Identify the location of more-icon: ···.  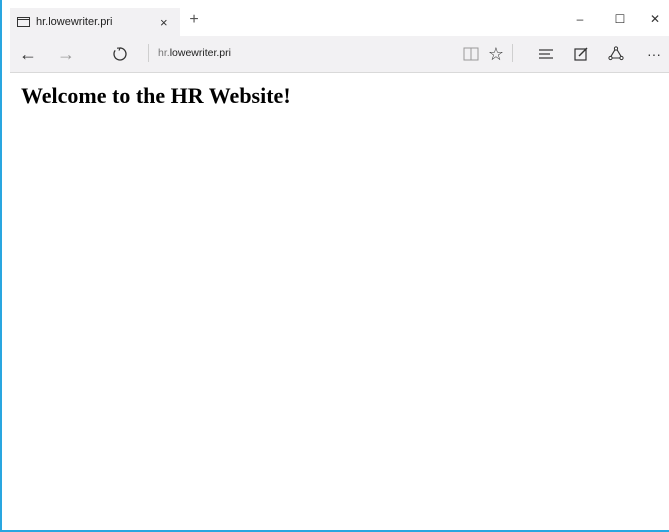
(654, 54).